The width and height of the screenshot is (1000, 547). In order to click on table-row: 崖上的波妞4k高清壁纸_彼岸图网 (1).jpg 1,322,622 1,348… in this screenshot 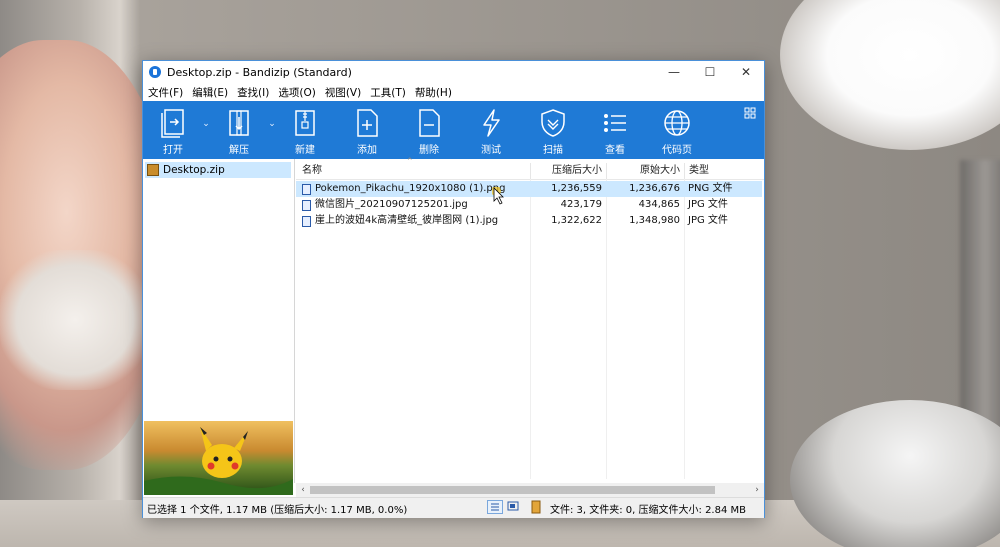, I will do `click(529, 221)`.